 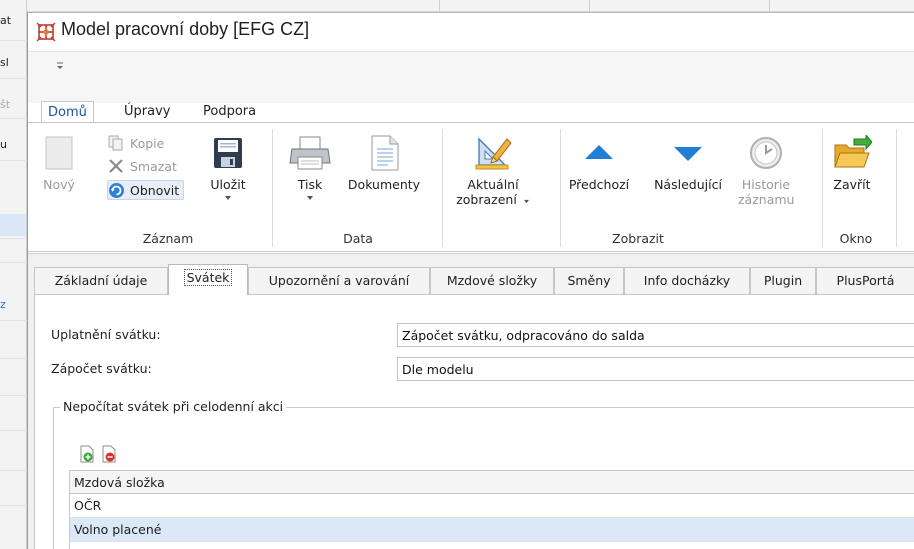 I want to click on uplatneni-svatku-field: Zápočet svátku, odpracováno do salda, so click(x=655, y=335).